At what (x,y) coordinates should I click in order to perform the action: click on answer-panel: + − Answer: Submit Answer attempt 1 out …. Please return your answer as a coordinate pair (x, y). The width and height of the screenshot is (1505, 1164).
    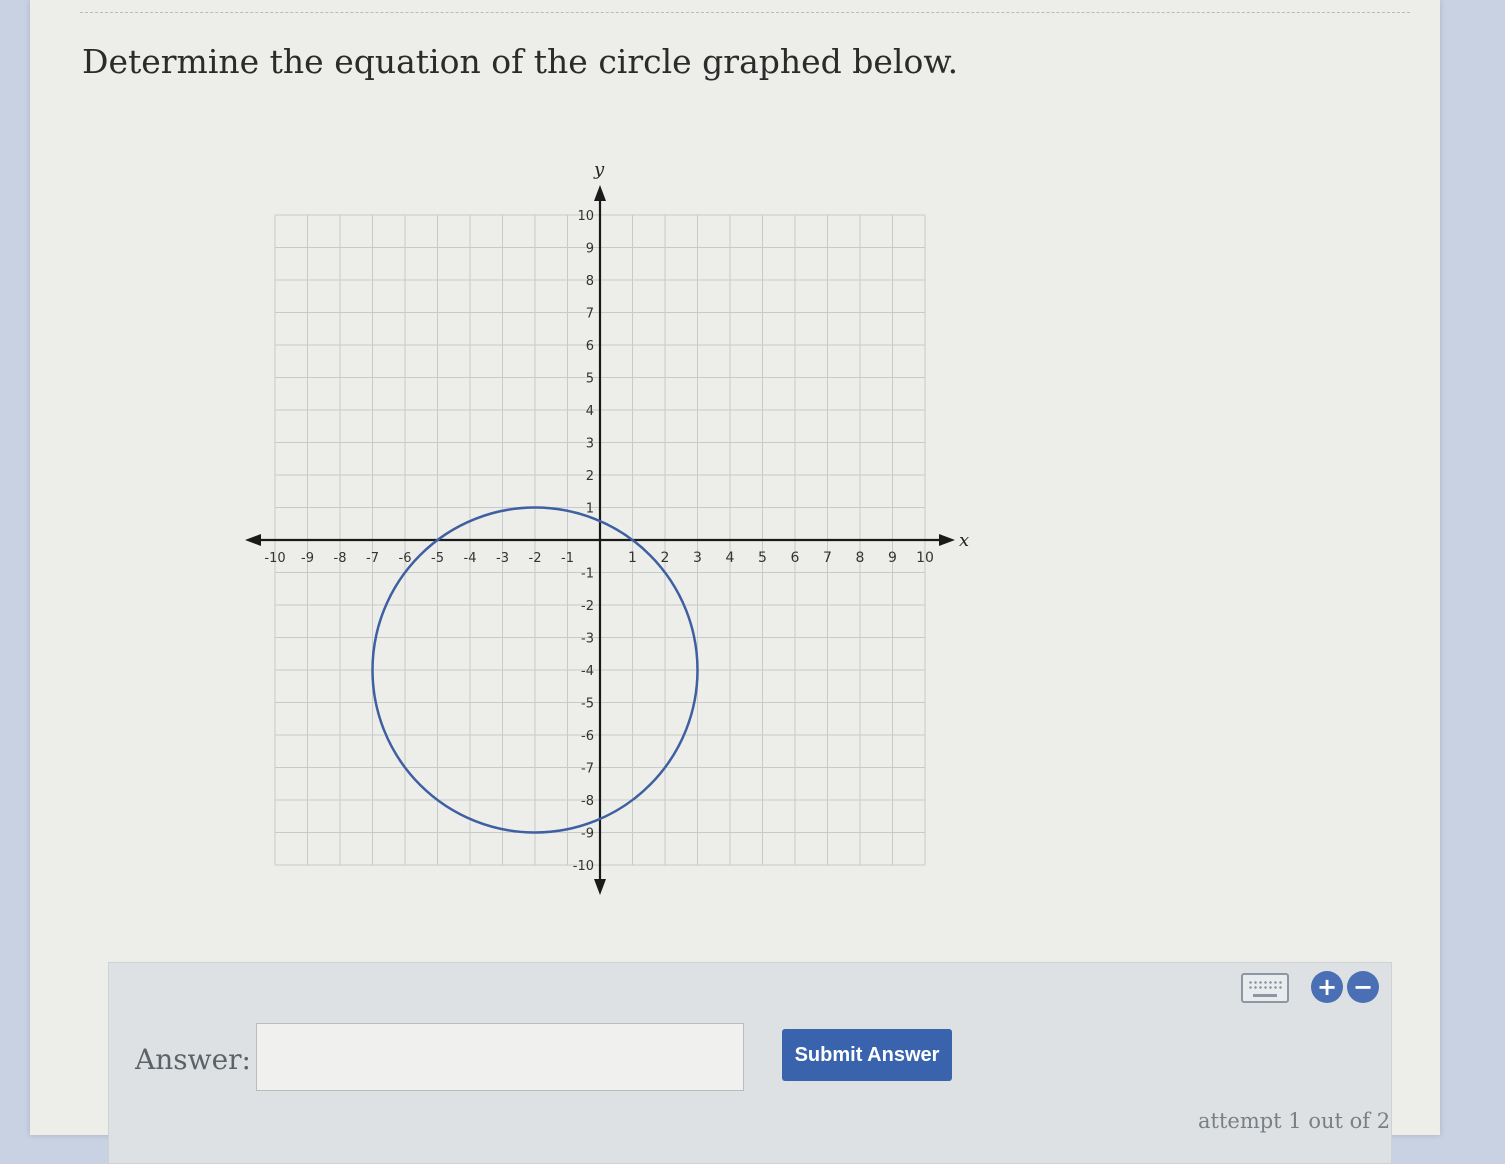
    Looking at the image, I should click on (750, 1063).